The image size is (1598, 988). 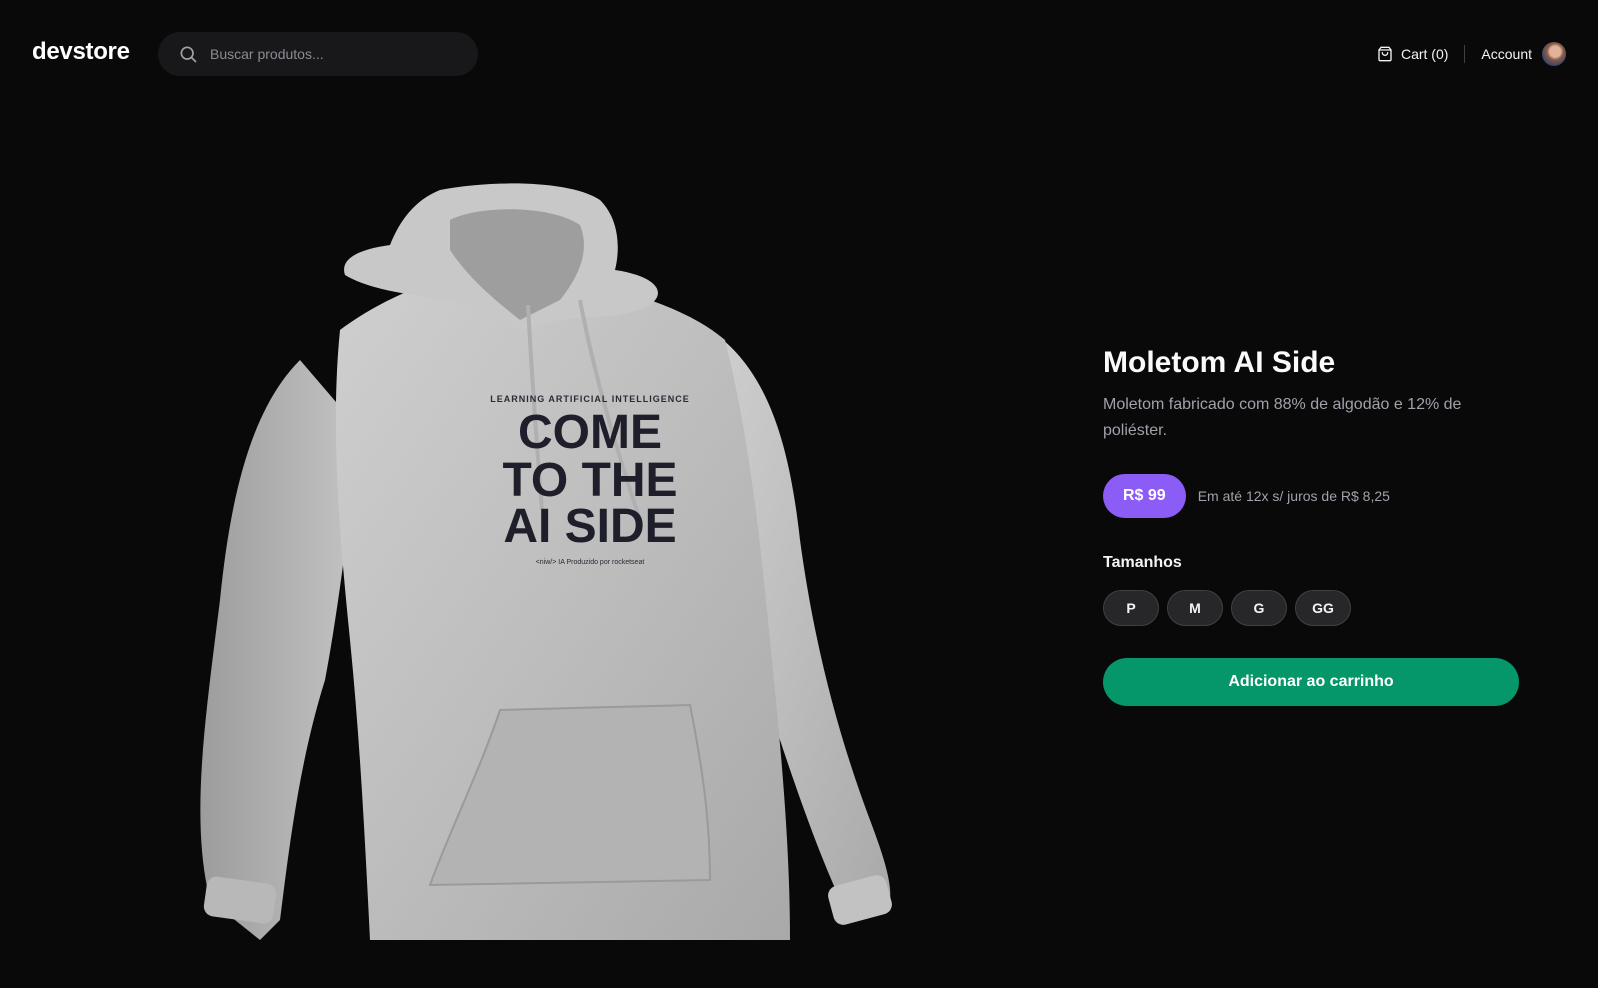 What do you see at coordinates (1219, 362) in the screenshot?
I see `product-title: Moletom AI Side` at bounding box center [1219, 362].